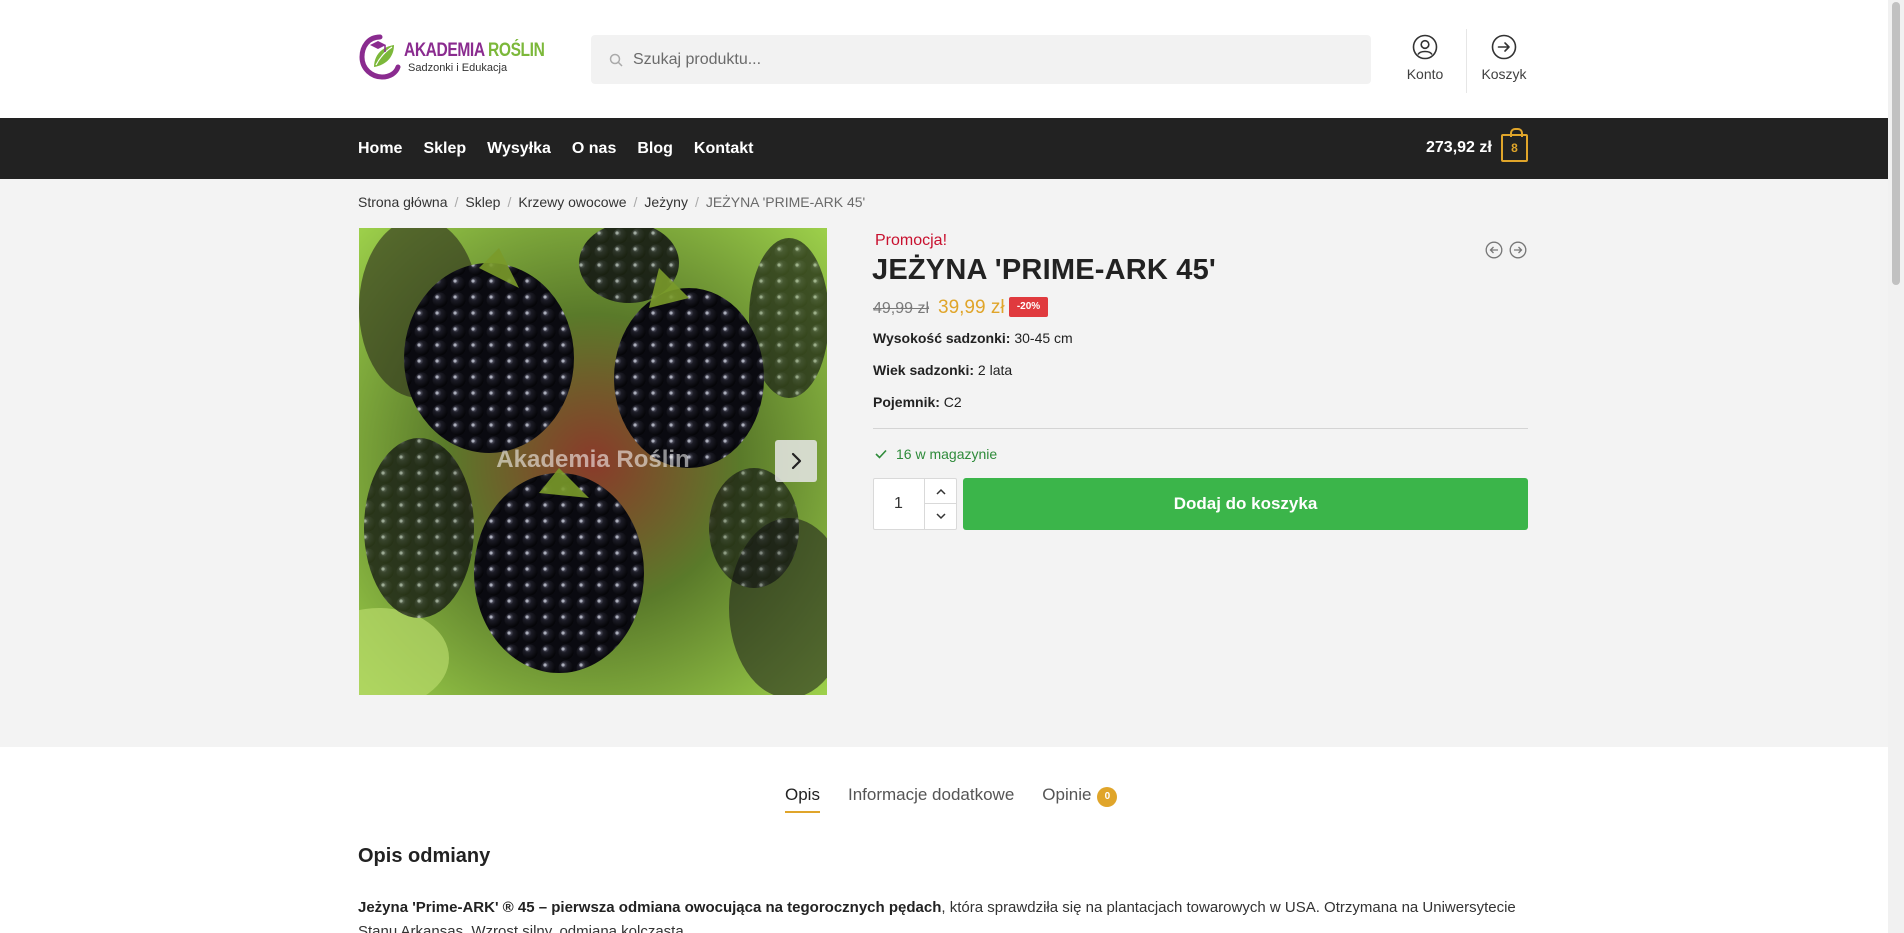 The width and height of the screenshot is (1904, 933). What do you see at coordinates (881, 454) in the screenshot?
I see `checkmark-icon` at bounding box center [881, 454].